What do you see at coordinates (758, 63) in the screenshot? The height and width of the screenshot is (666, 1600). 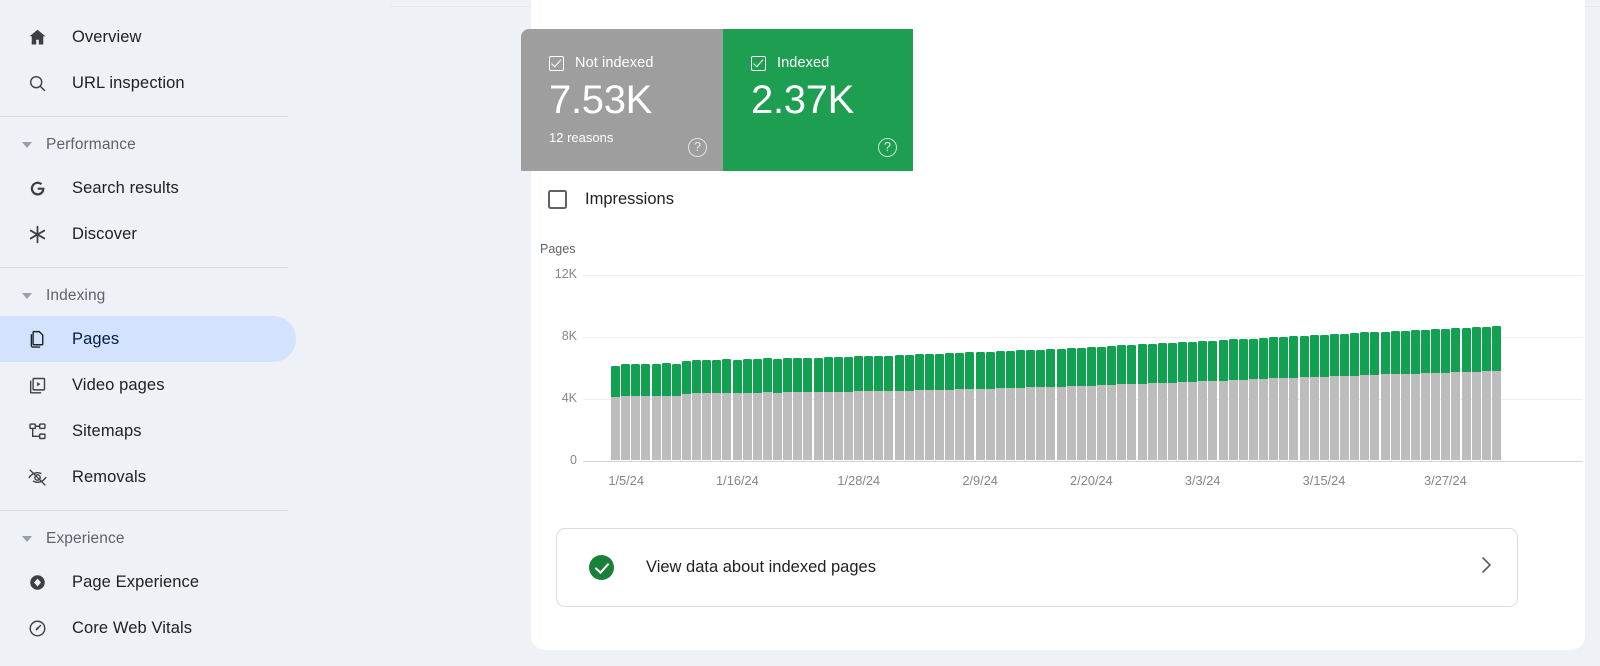 I see `indexed-checkbox` at bounding box center [758, 63].